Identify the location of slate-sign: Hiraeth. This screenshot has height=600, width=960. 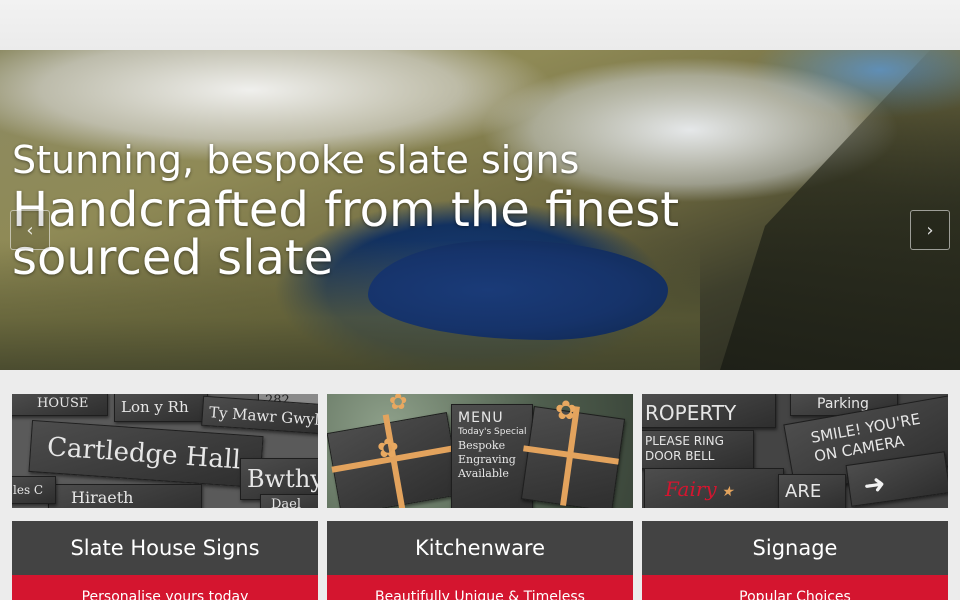
(125, 496).